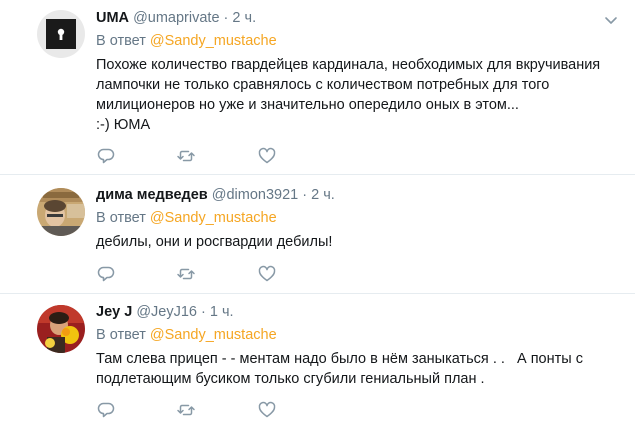 The width and height of the screenshot is (635, 428). What do you see at coordinates (355, 18) in the screenshot?
I see `tweet-header: UMA @umaprivate · 2 ч.` at bounding box center [355, 18].